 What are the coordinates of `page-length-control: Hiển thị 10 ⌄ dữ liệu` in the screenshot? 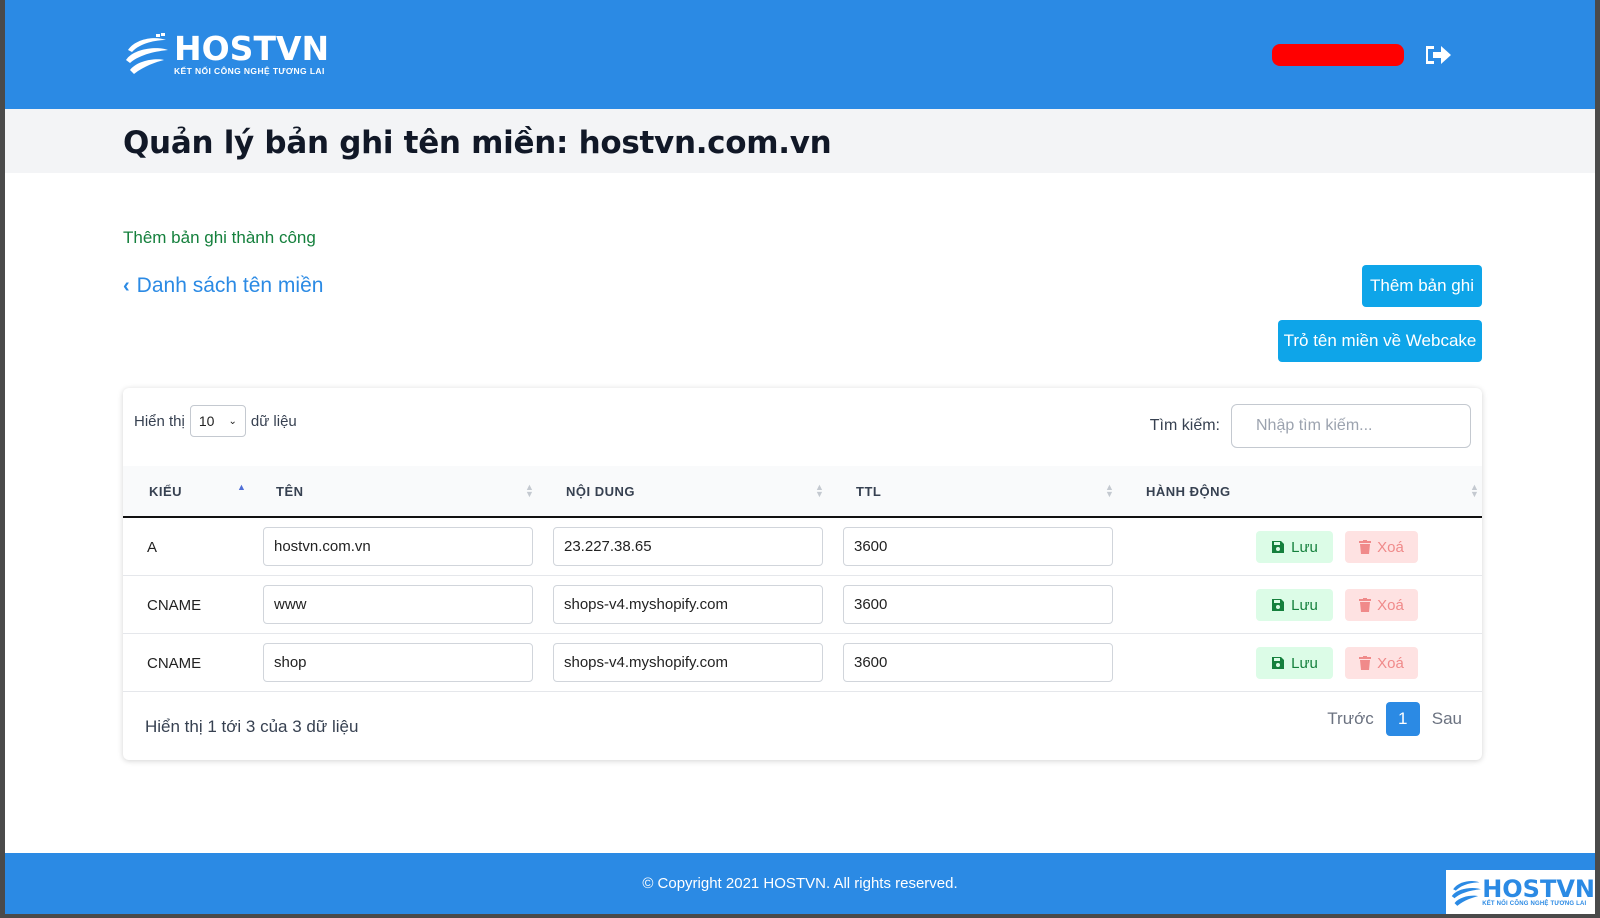 It's located at (215, 421).